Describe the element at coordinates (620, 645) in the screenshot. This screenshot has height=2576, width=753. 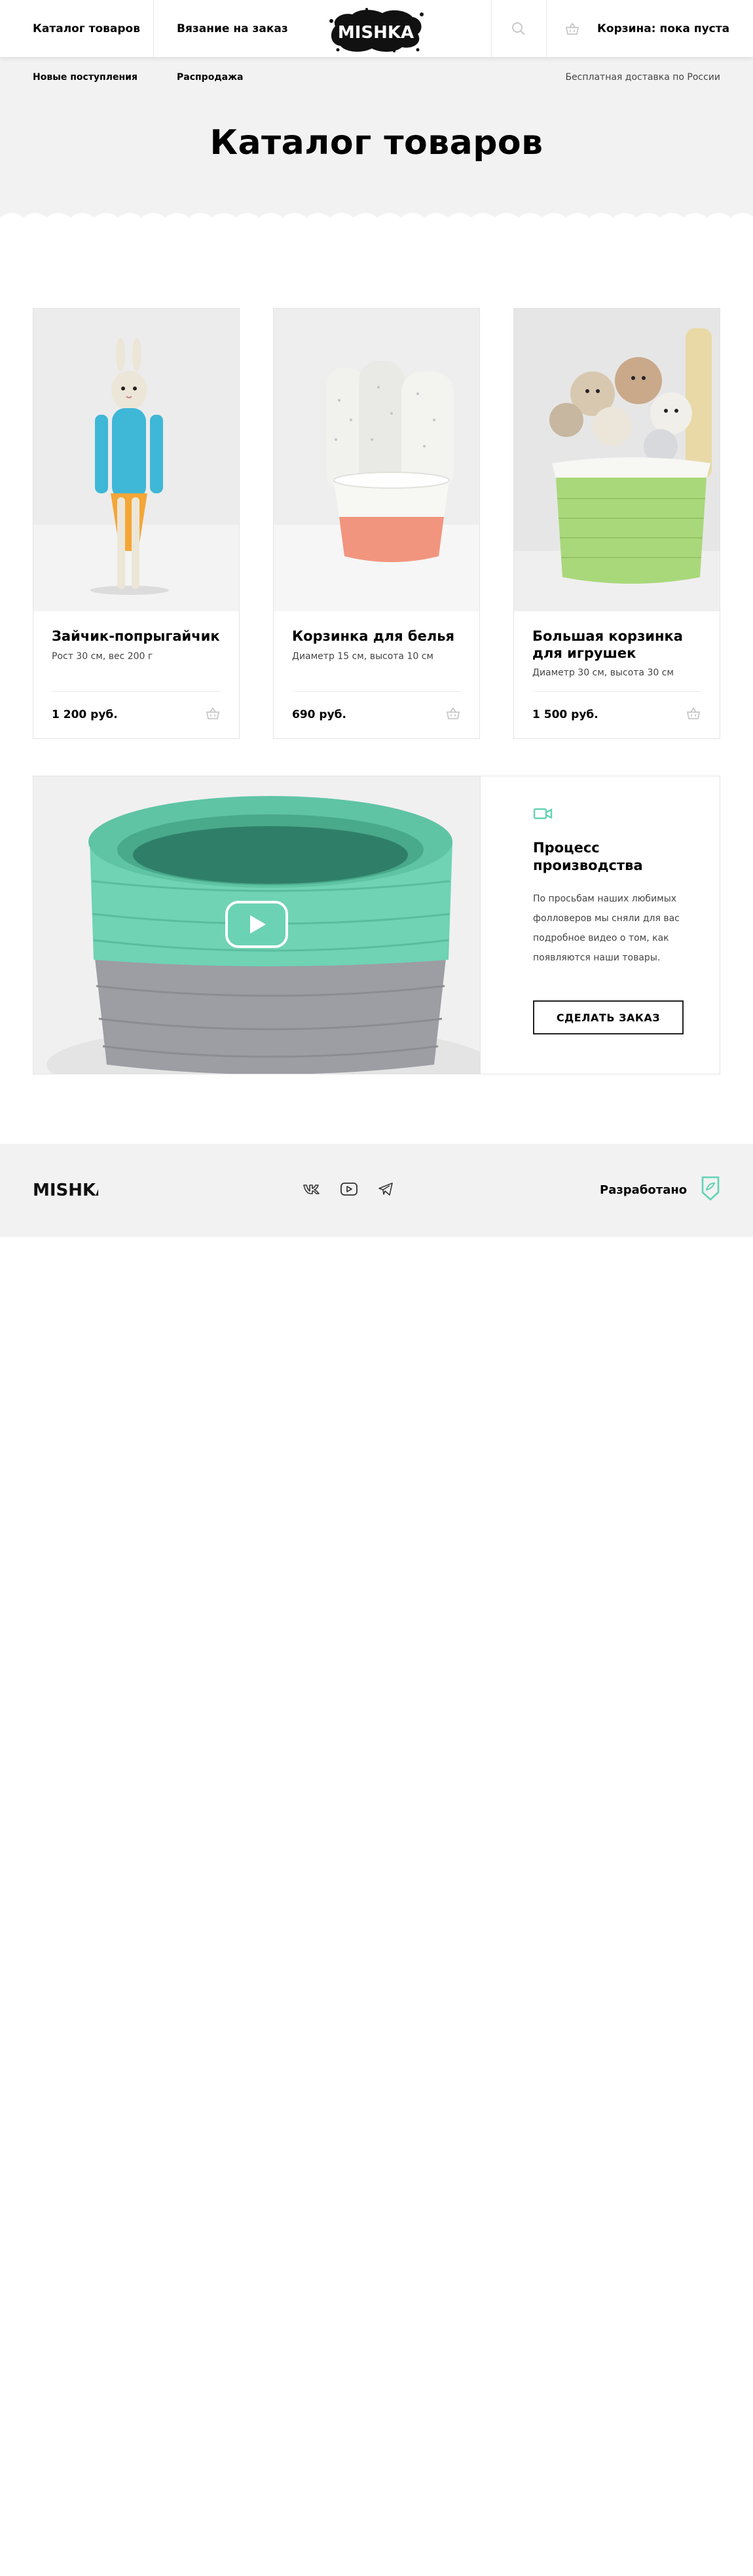
I see `product-name: Большая корзинка для игрушек` at that location.